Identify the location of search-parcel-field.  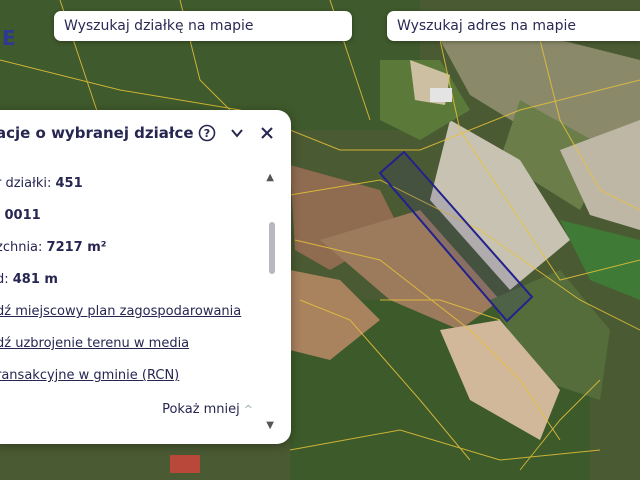
(203, 26).